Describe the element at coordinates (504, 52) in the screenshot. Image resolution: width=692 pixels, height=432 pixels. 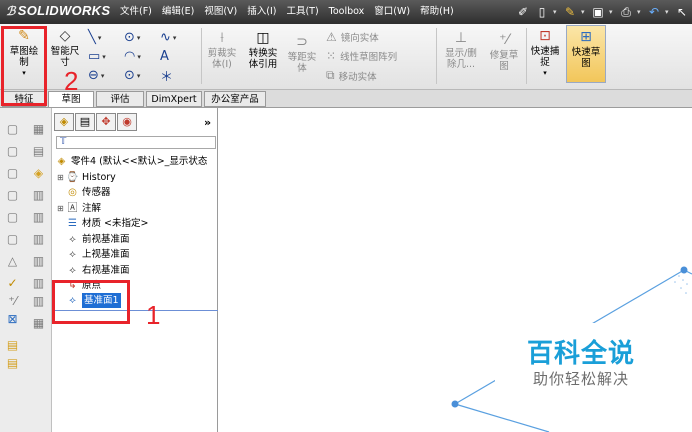
I see `repair-sketch-button: ⁺⁄ 修复草 图` at that location.